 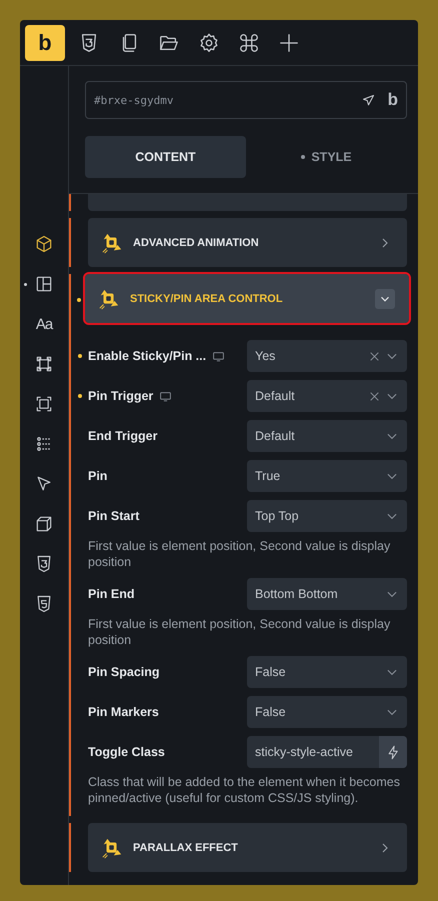 I want to click on field-label: Pin, so click(x=98, y=476).